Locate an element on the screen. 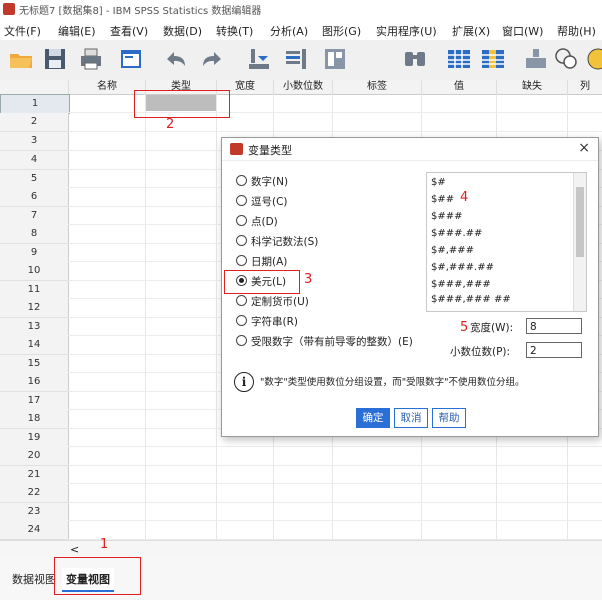 This screenshot has width=602, height=600. radio-numeric: 数字(N) is located at coordinates (262, 182).